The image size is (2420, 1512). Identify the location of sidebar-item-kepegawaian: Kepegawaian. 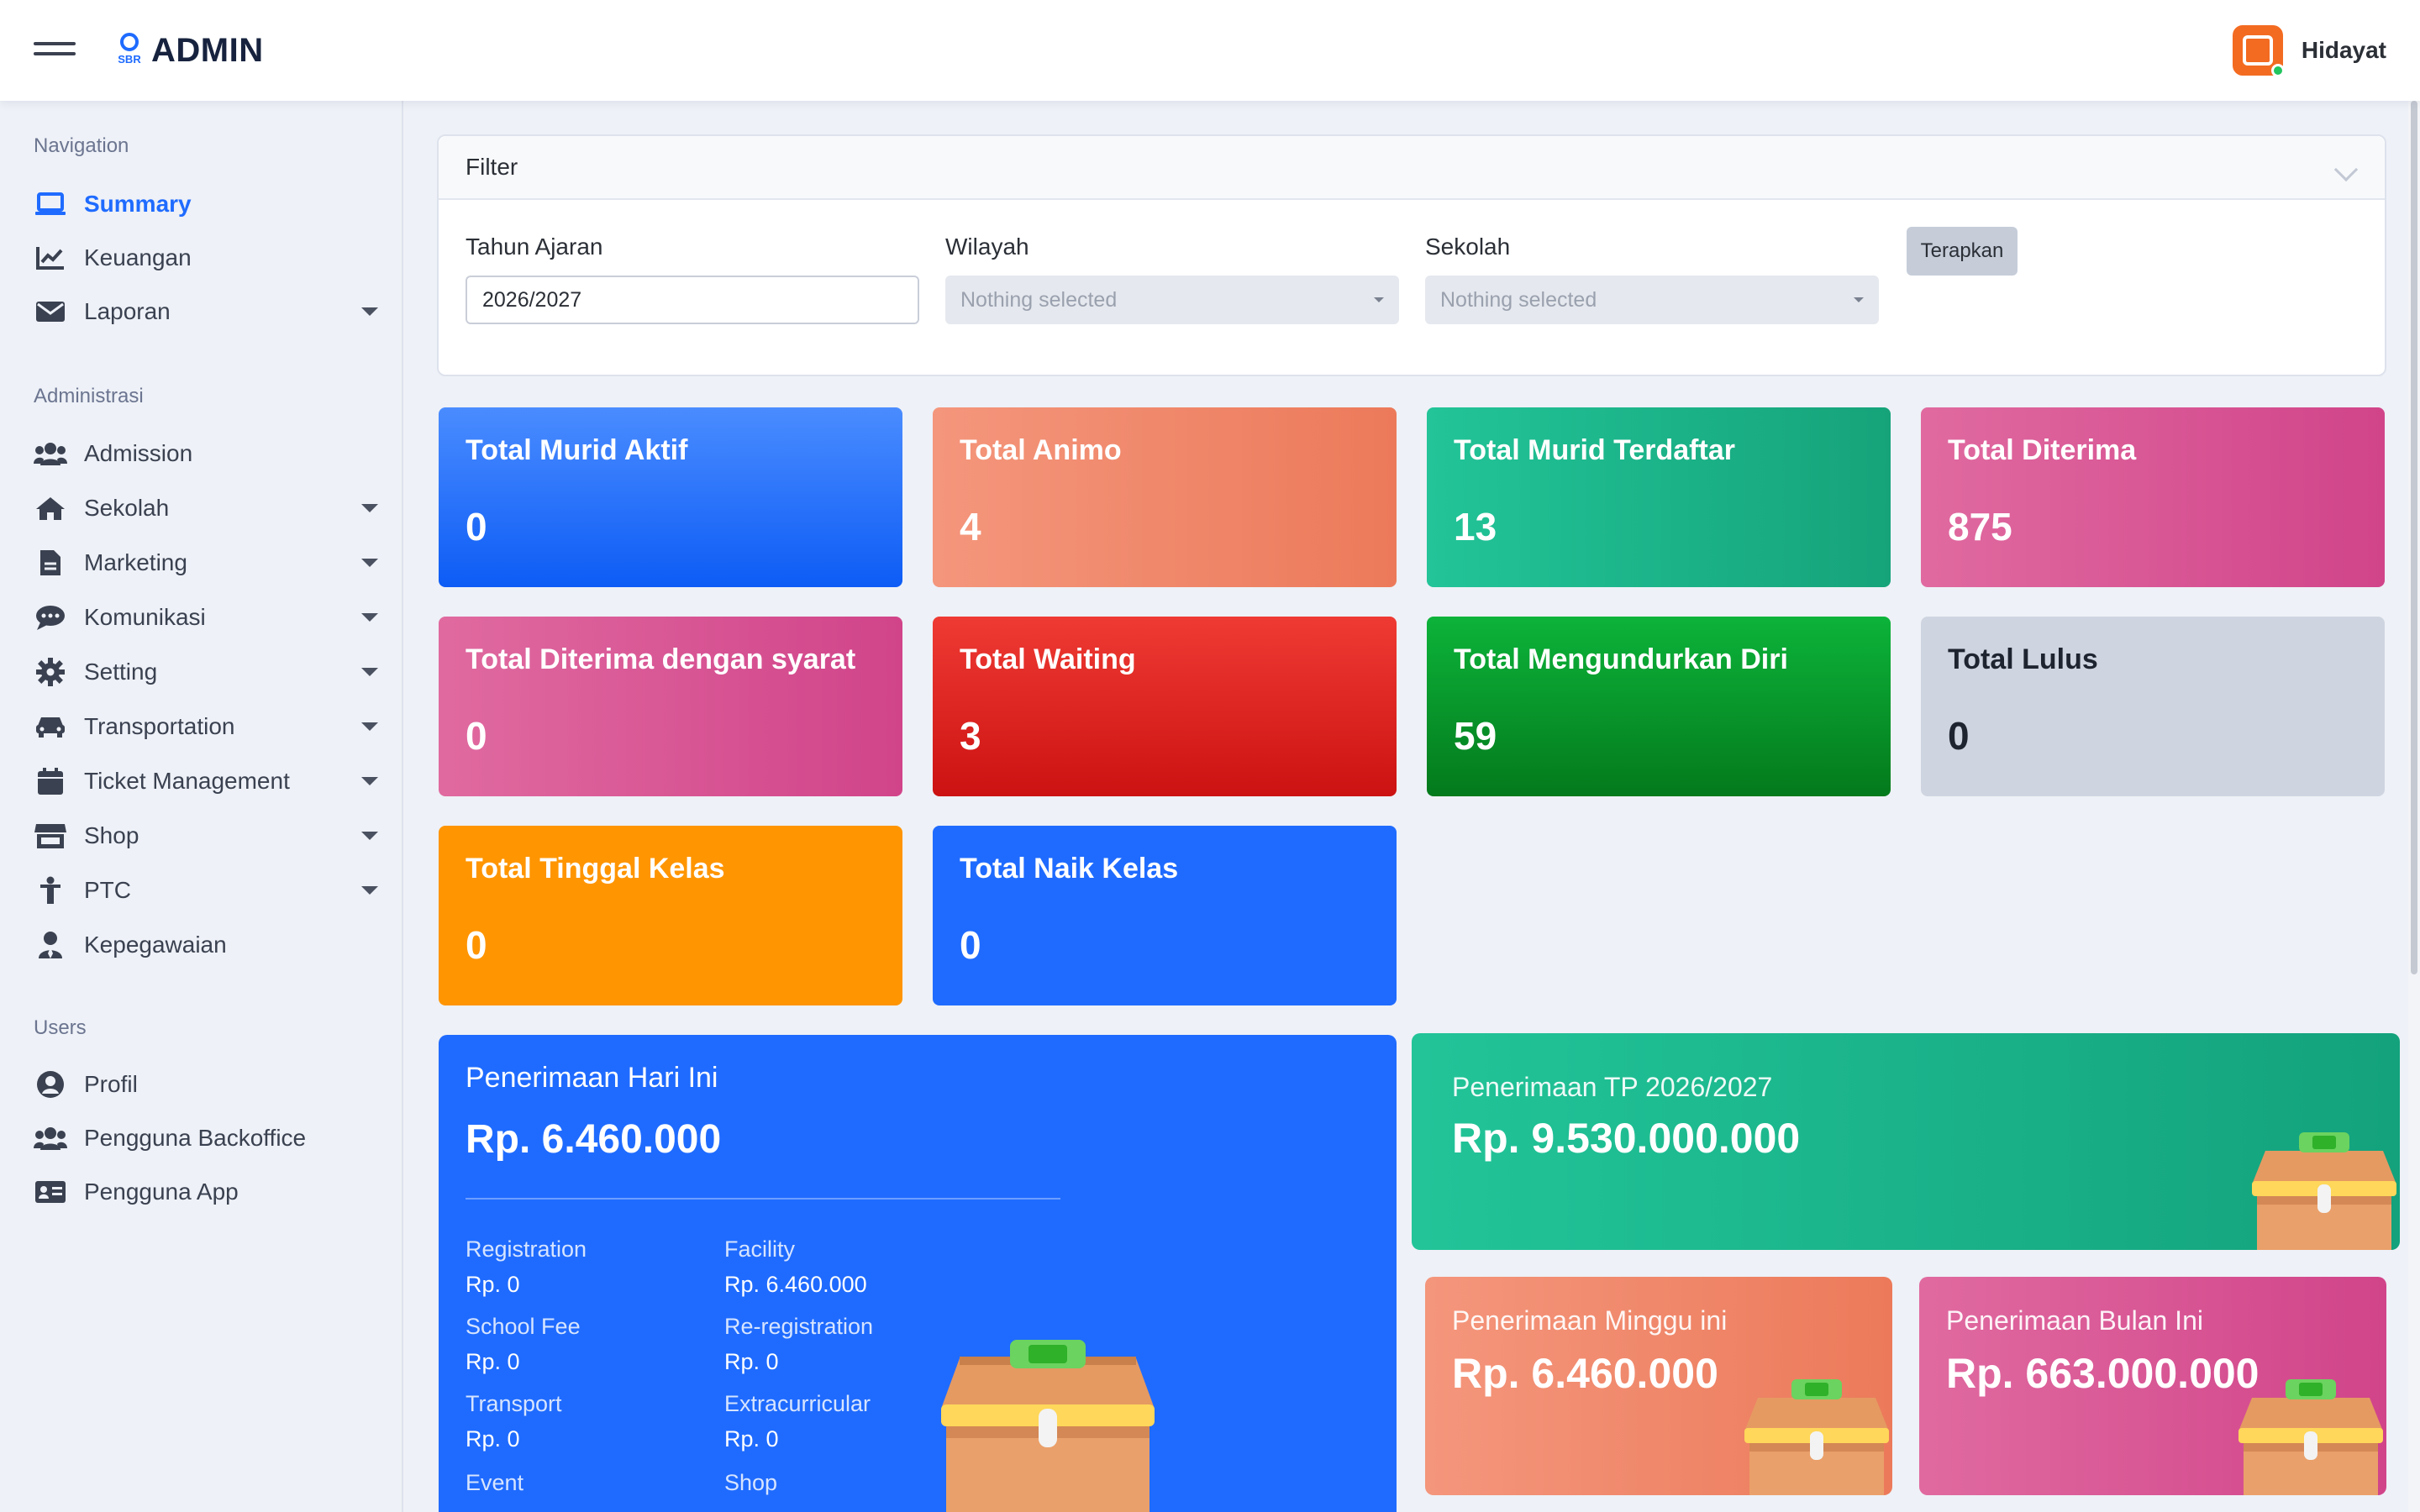
(206, 945).